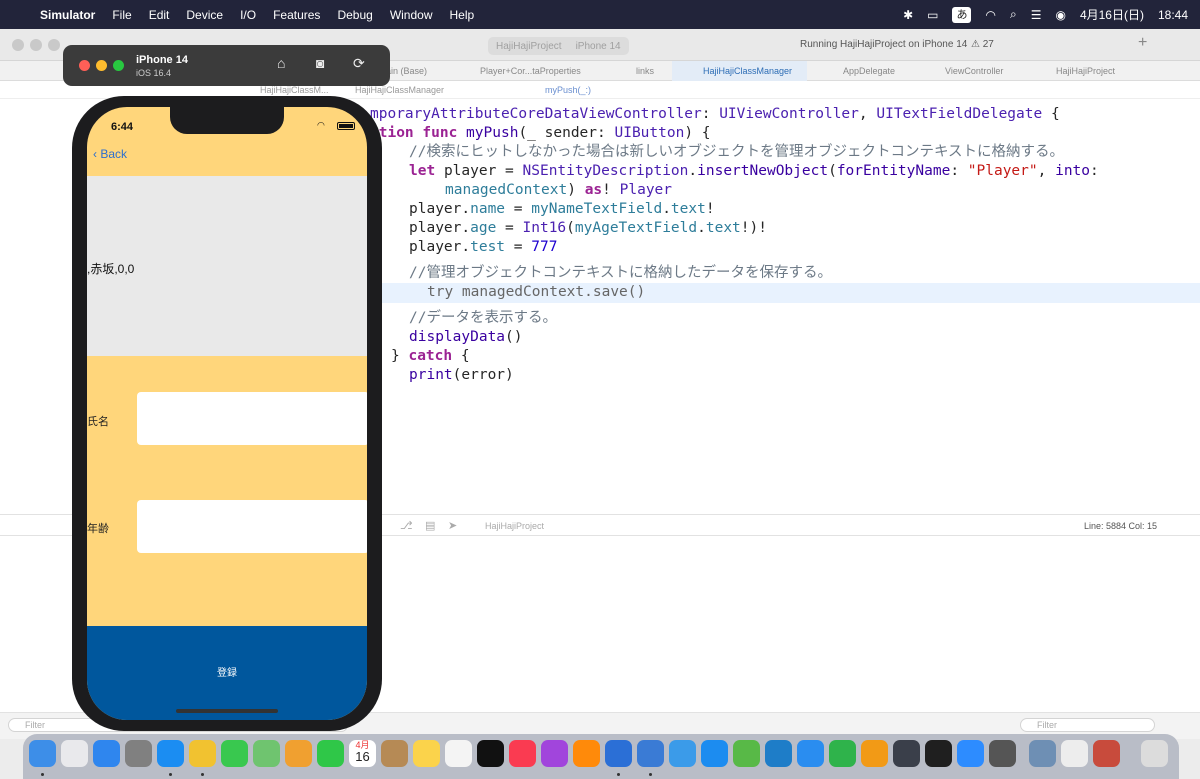  Describe the element at coordinates (154, 73) in the screenshot. I see `sim-os-version: iOS 16.4` at that location.